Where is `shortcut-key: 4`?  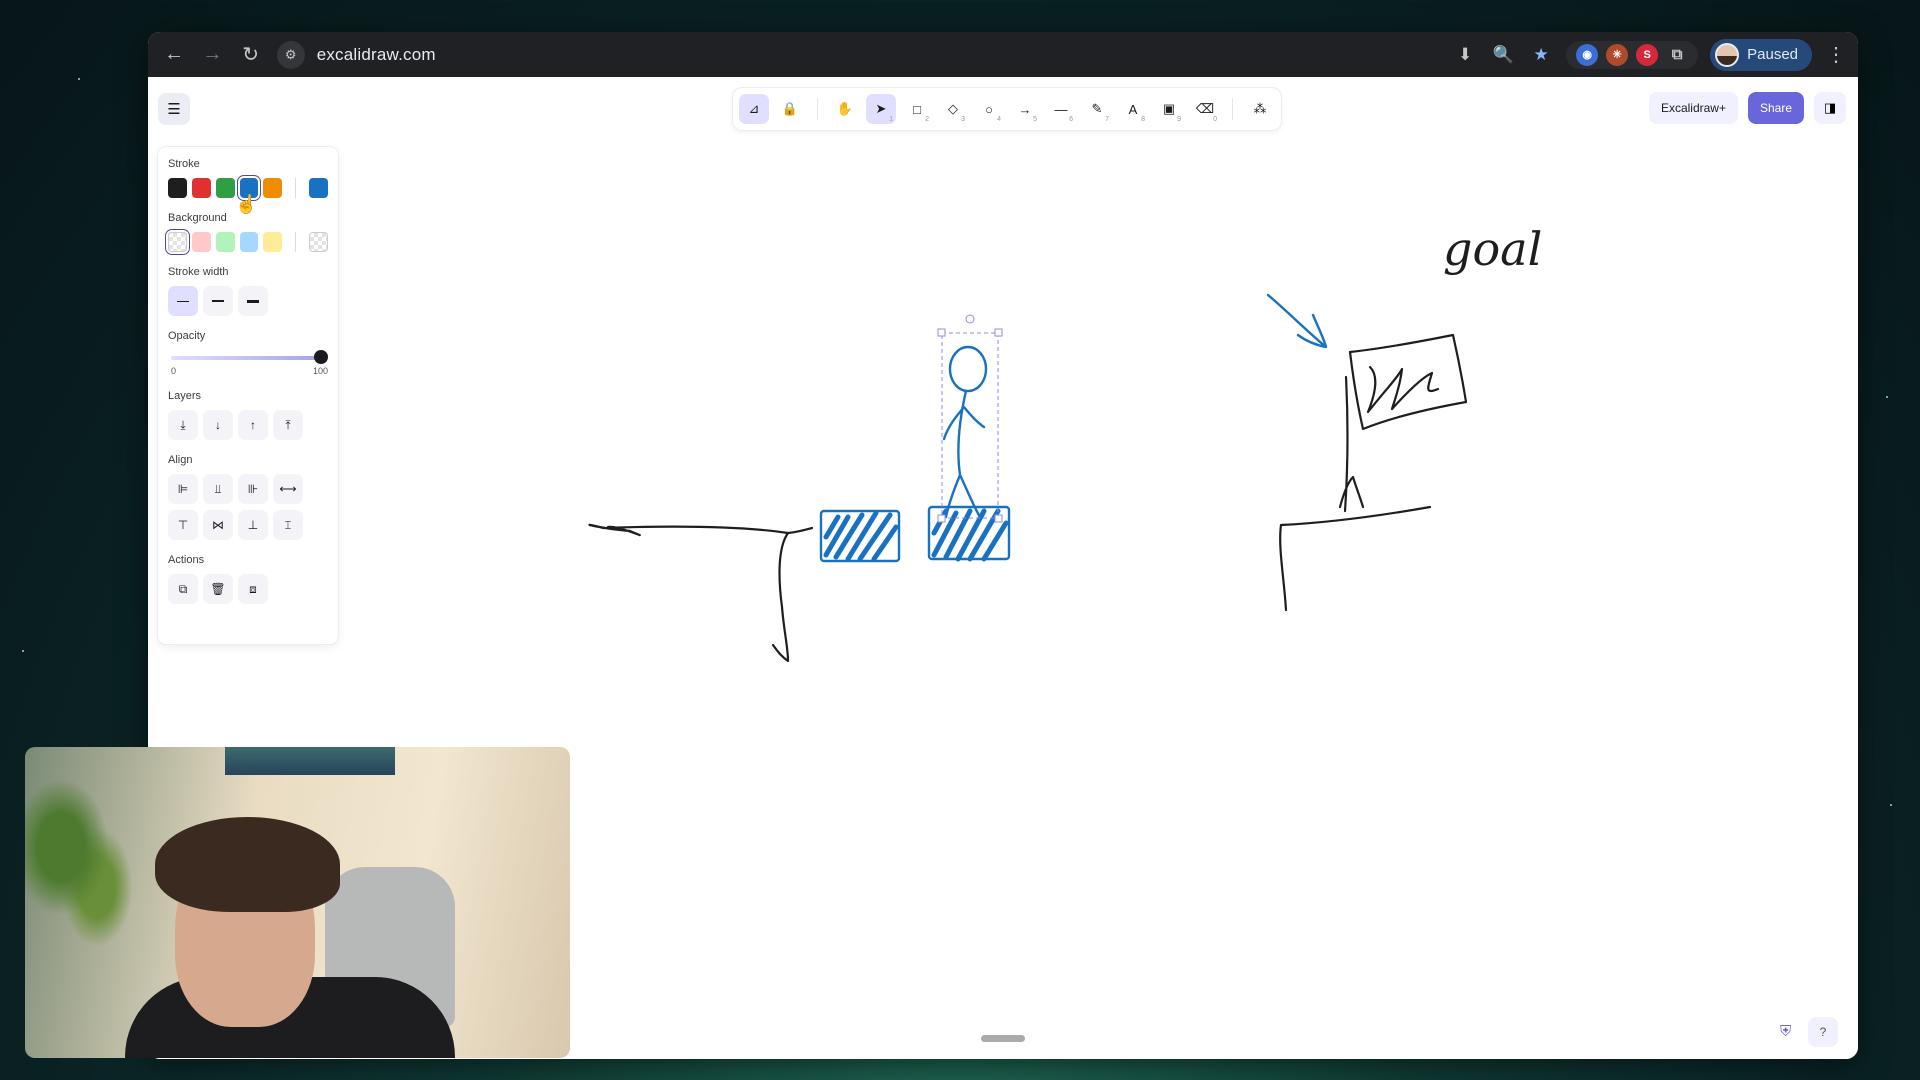
shortcut-key: 4 is located at coordinates (999, 119).